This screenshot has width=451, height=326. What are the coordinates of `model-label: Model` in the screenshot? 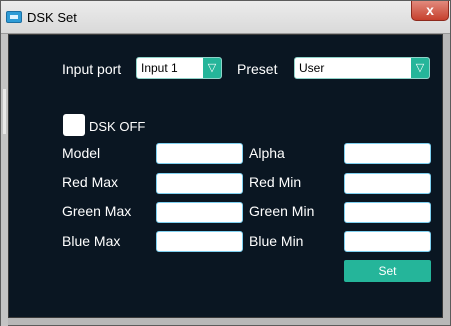 It's located at (81, 153).